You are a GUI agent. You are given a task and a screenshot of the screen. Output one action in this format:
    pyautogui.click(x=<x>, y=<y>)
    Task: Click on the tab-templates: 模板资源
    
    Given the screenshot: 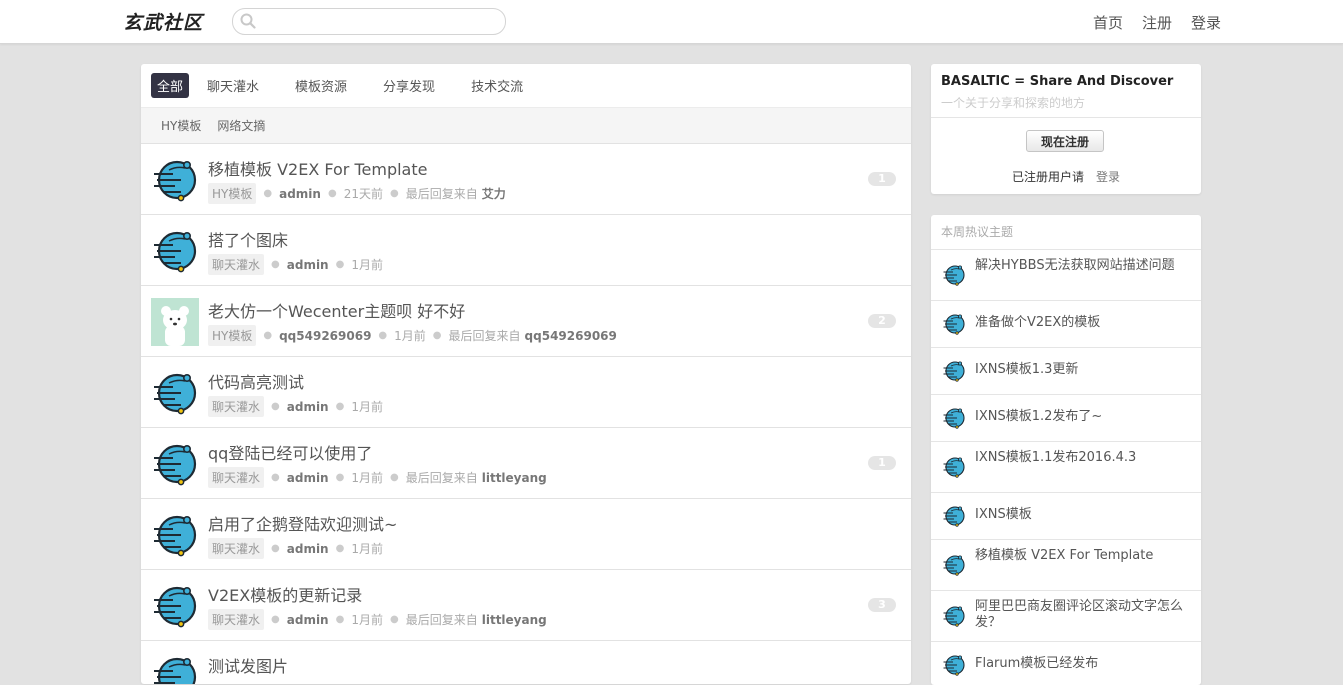 What is the action you would take?
    pyautogui.click(x=321, y=85)
    